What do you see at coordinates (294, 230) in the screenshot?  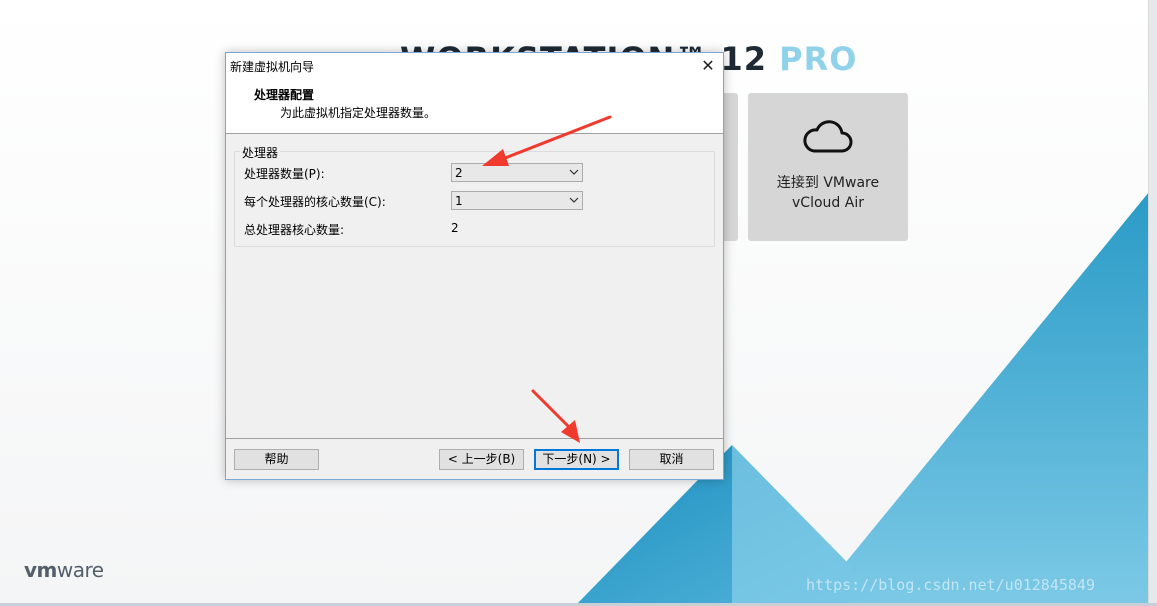 I see `total-cores-label: 总处理器核心数量:` at bounding box center [294, 230].